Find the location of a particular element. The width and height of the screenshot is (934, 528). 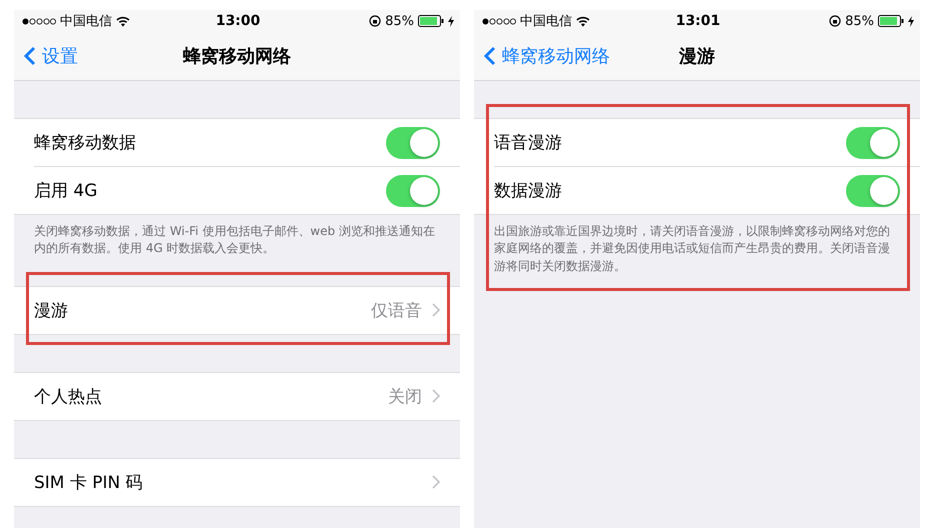

row-label: SIM 卡 PIN 码 is located at coordinates (88, 483).